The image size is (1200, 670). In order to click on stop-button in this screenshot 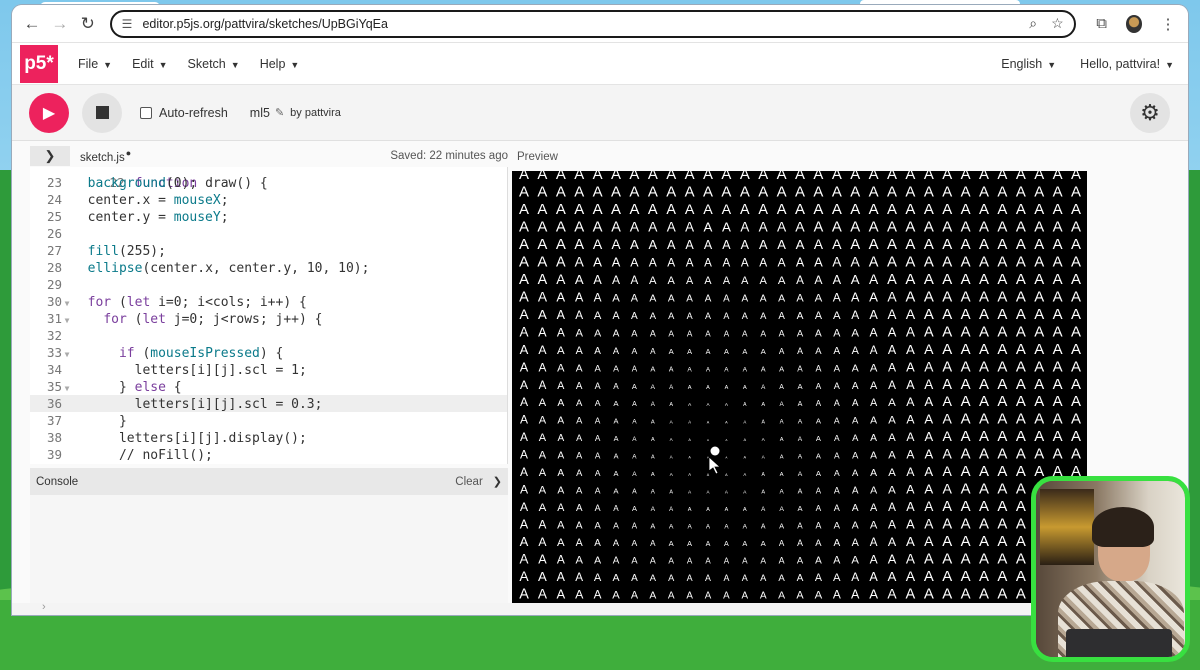, I will do `click(102, 112)`.